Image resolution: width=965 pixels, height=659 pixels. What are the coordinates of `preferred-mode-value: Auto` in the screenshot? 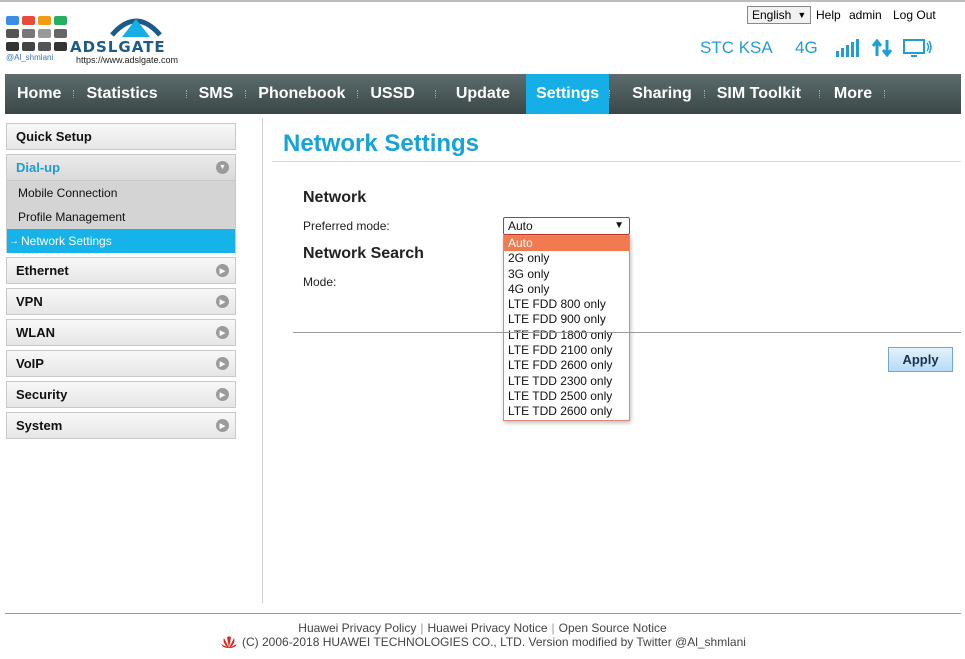 It's located at (520, 226).